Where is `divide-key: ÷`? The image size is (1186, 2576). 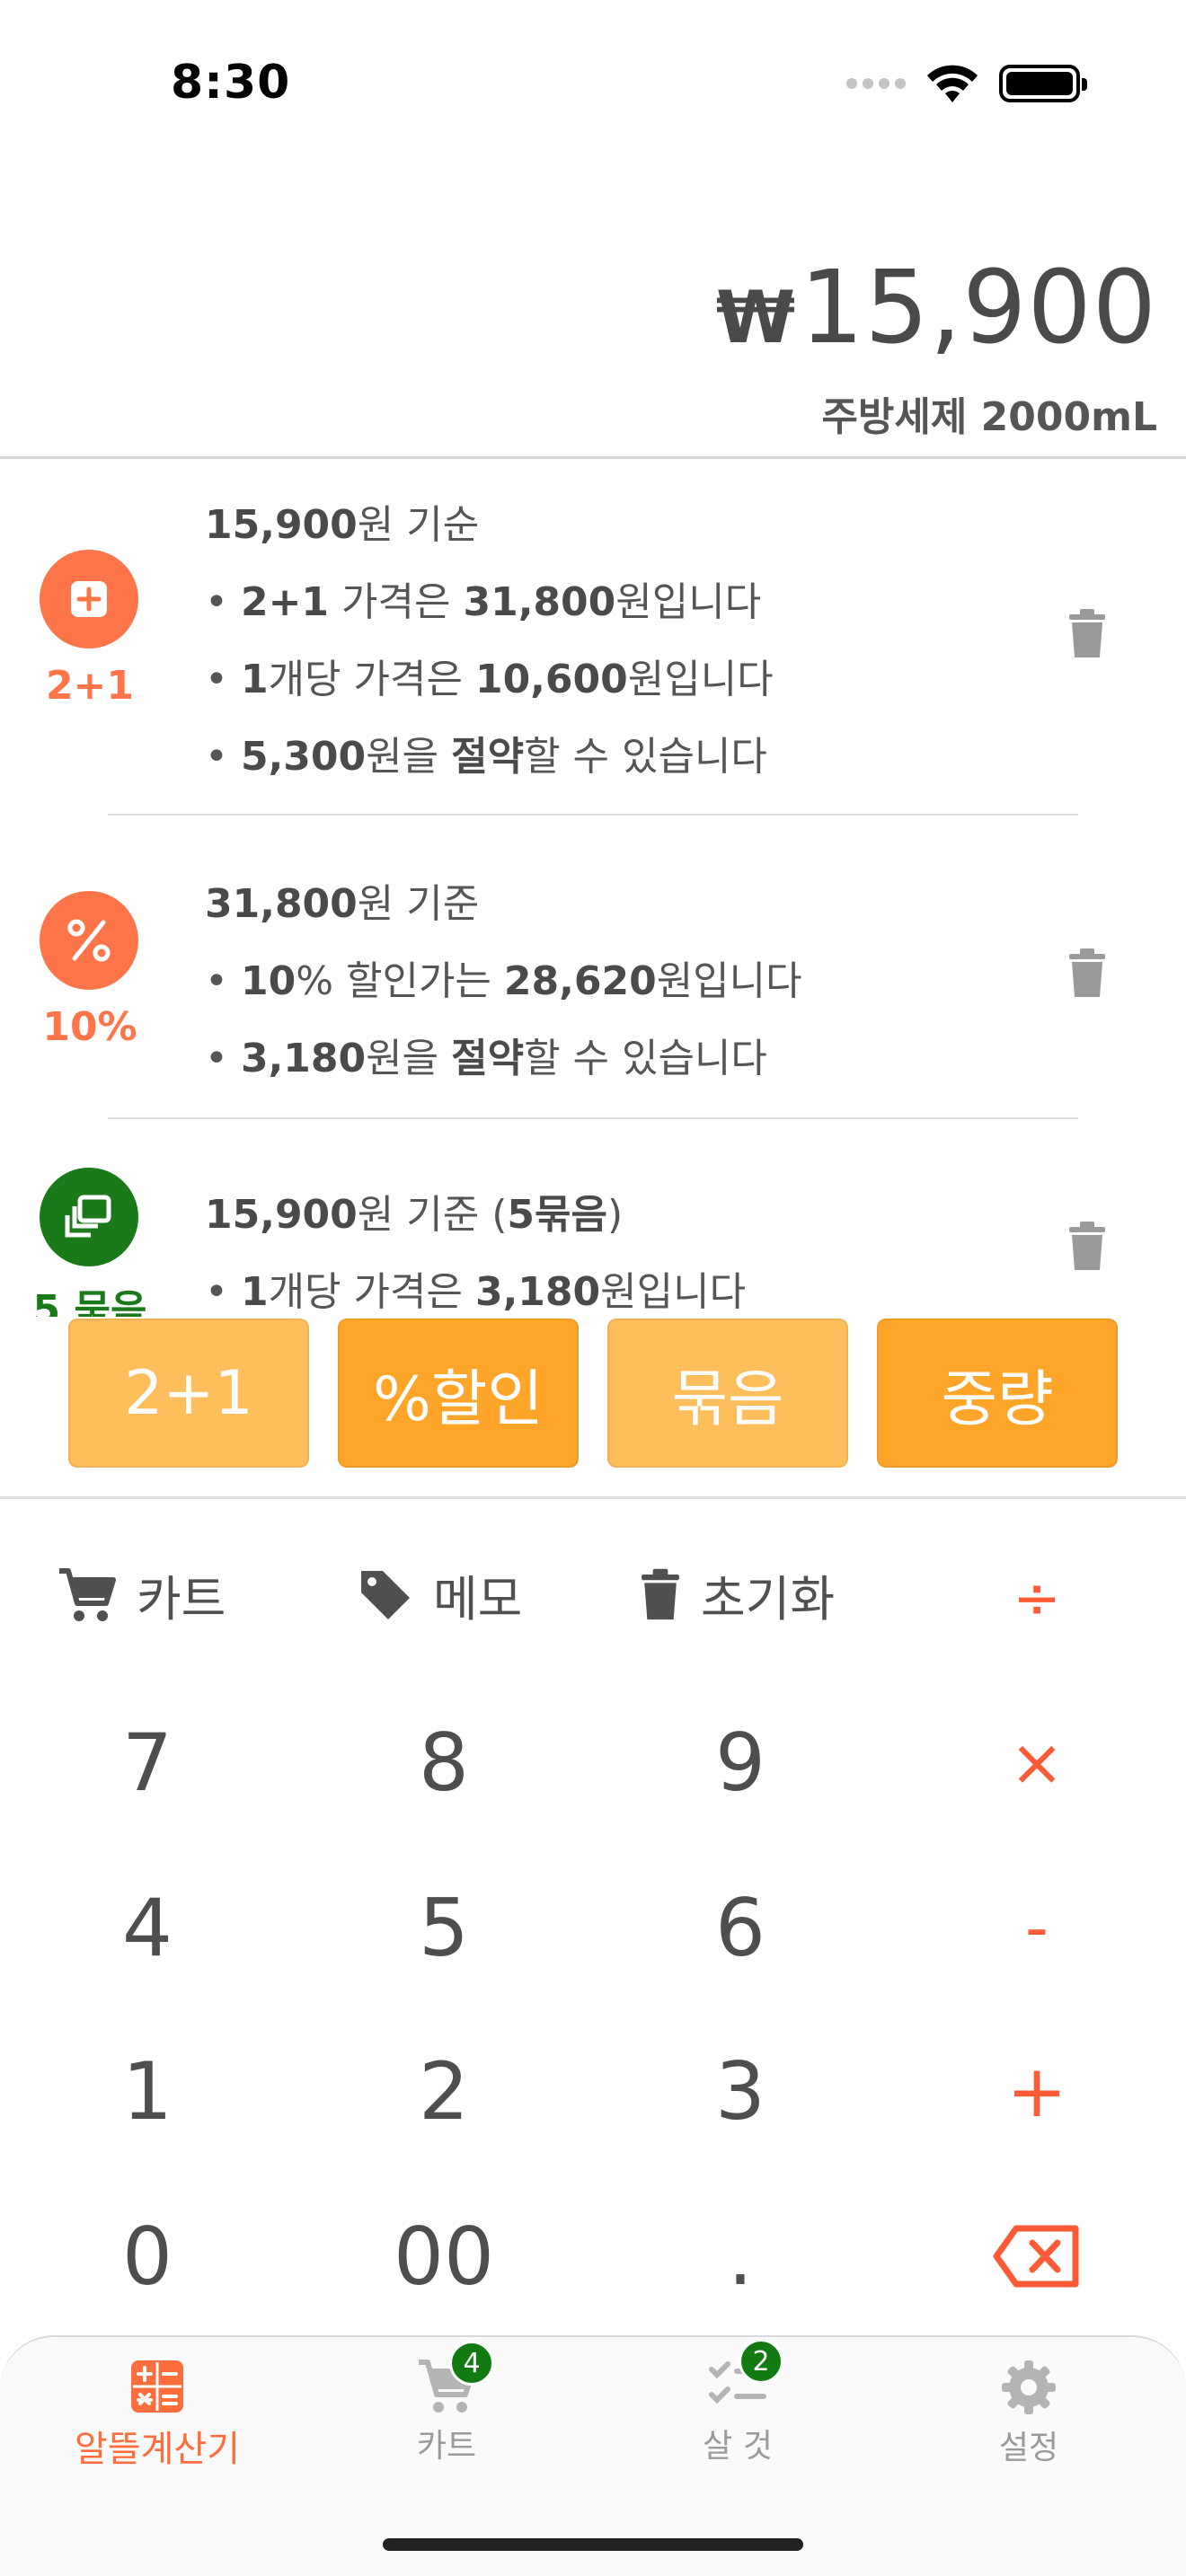
divide-key: ÷ is located at coordinates (1037, 1599).